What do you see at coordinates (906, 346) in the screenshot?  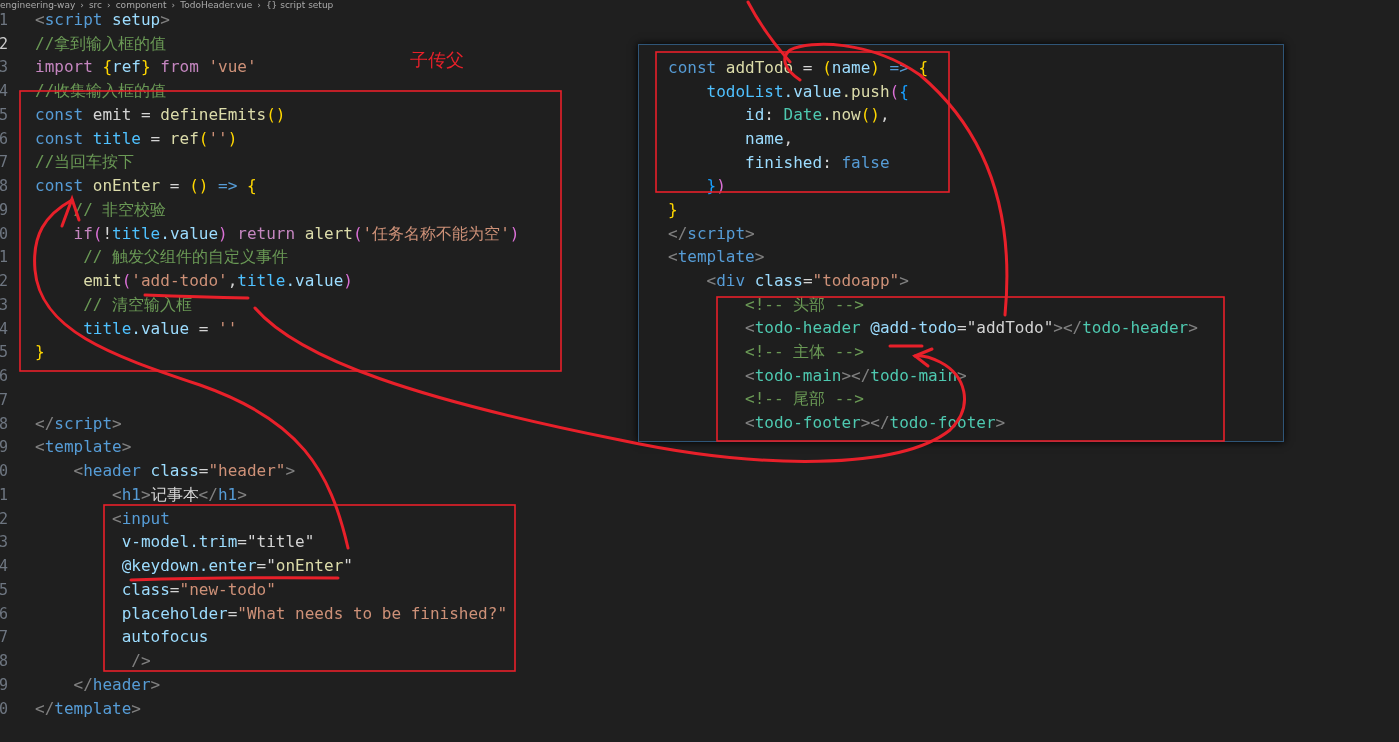 I see `underline-mark` at bounding box center [906, 346].